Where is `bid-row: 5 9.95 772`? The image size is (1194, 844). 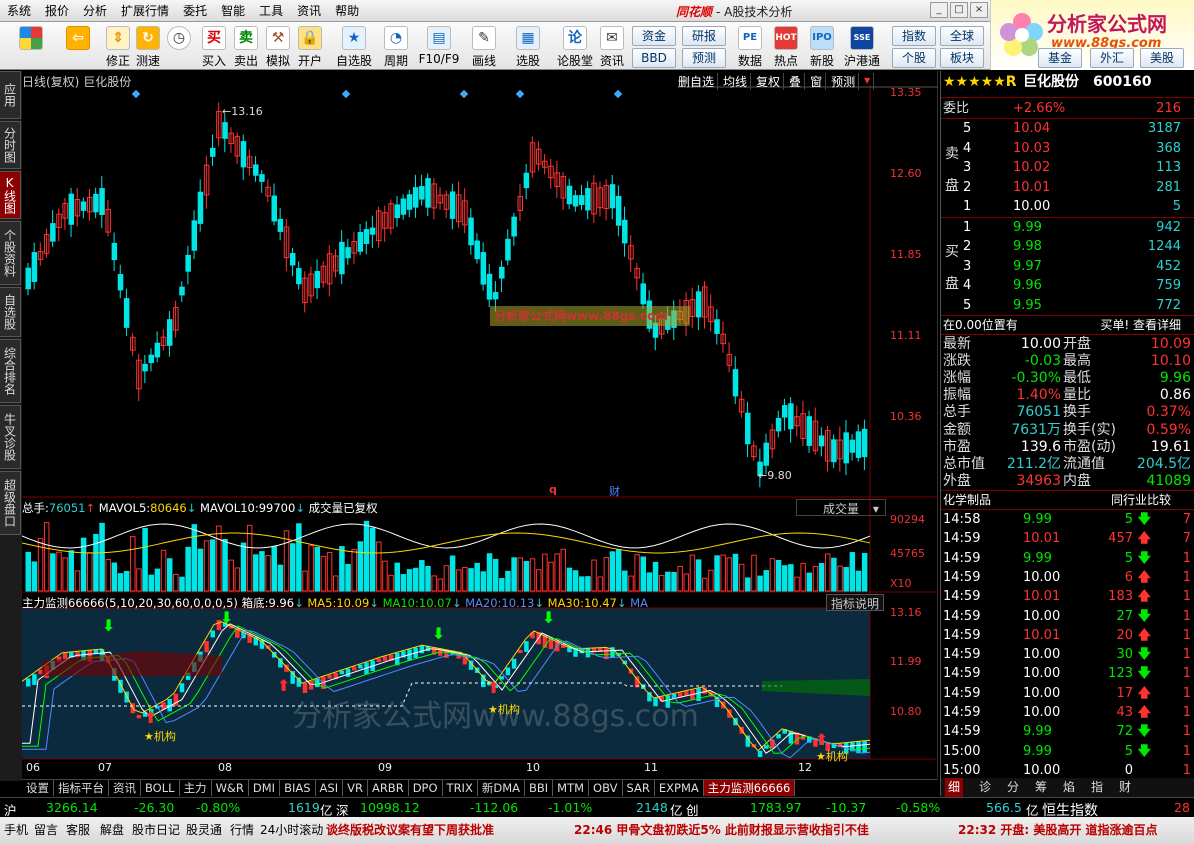 bid-row: 5 9.95 772 is located at coordinates (1067, 305).